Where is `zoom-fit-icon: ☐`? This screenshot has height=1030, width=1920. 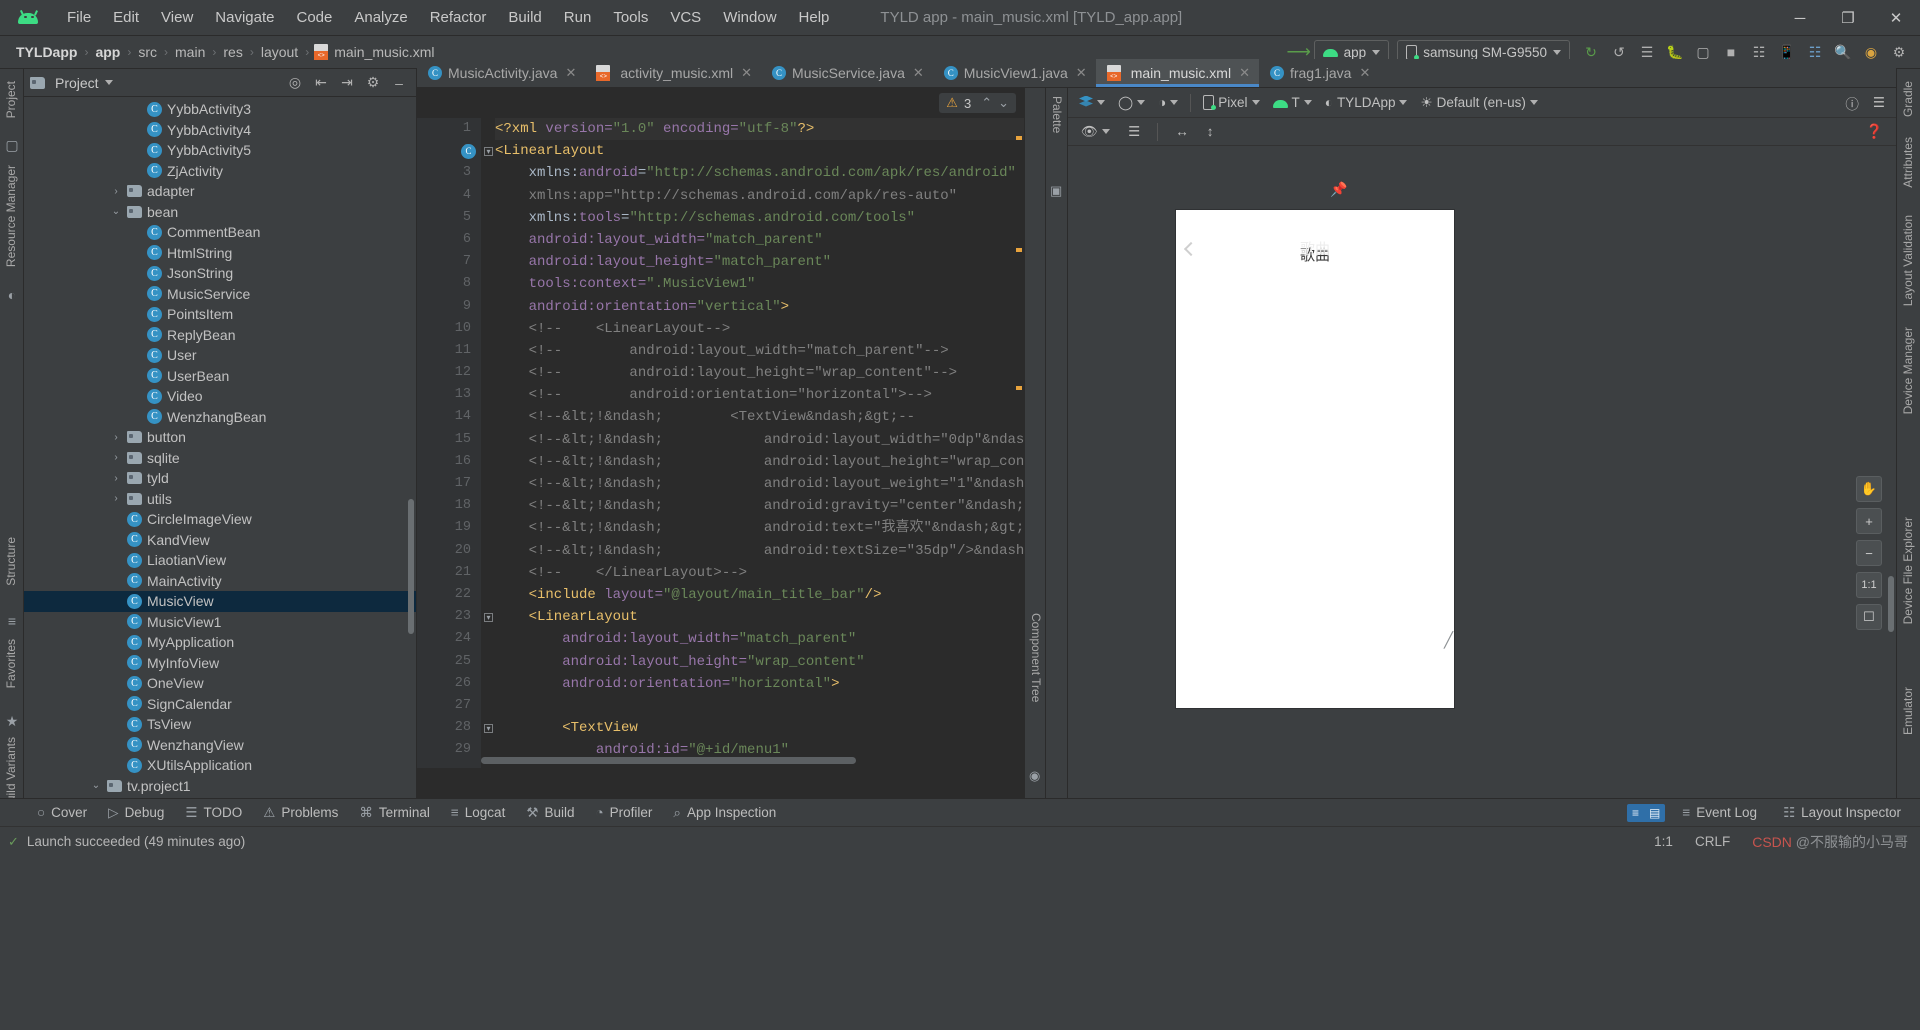 zoom-fit-icon: ☐ is located at coordinates (1869, 617).